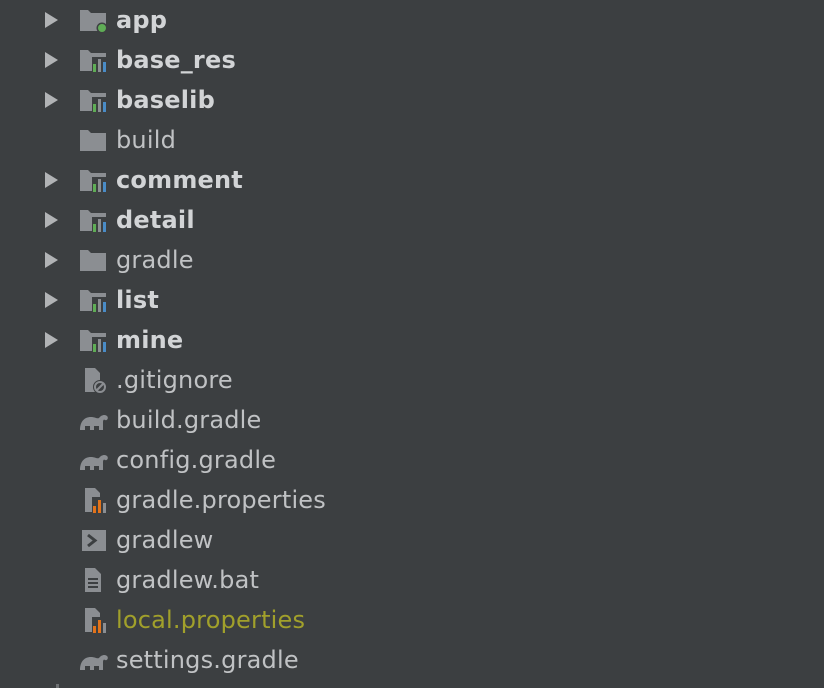 The width and height of the screenshot is (824, 688). Describe the element at coordinates (146, 140) in the screenshot. I see `tree-item-label: build` at that location.